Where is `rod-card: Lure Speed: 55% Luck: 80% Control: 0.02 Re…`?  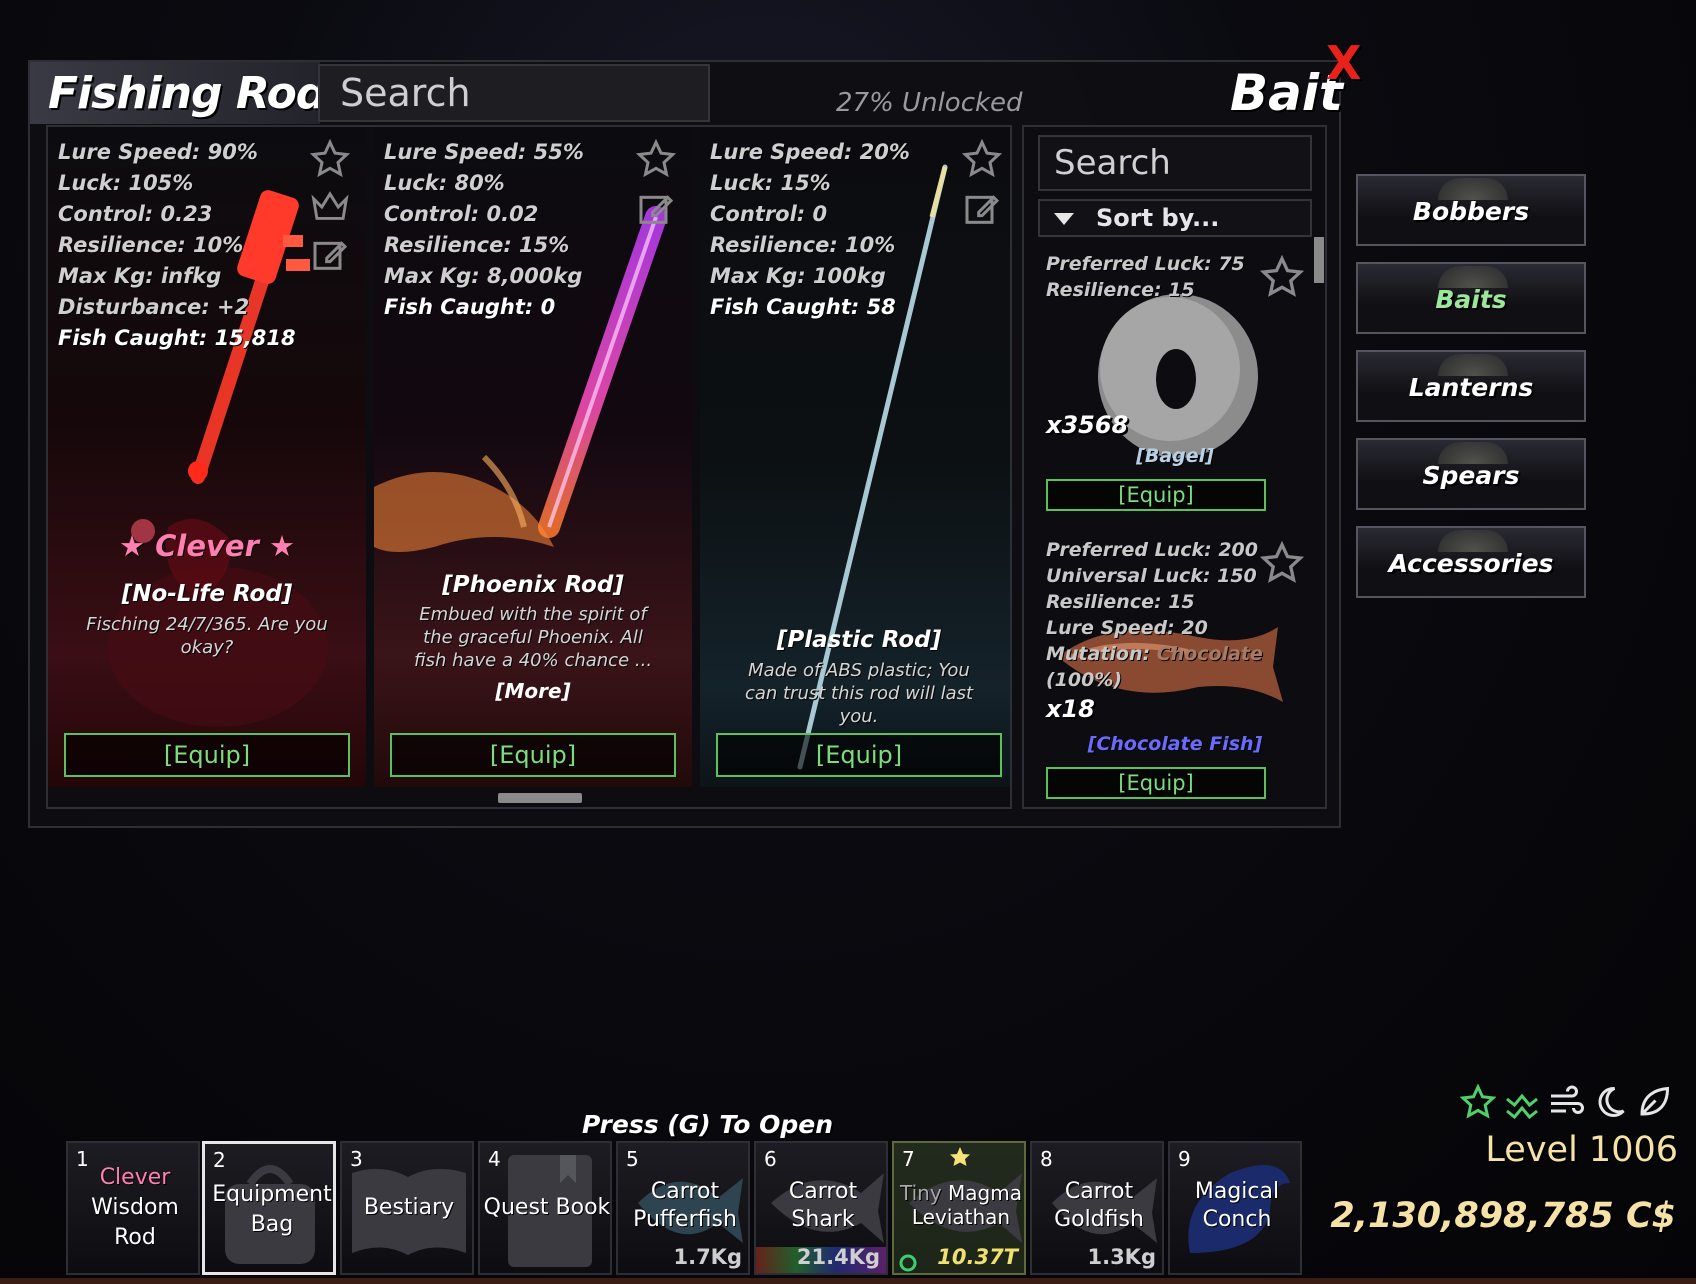
rod-card: Lure Speed: 55% Luck: 80% Control: 0.02 Re… is located at coordinates (533, 457).